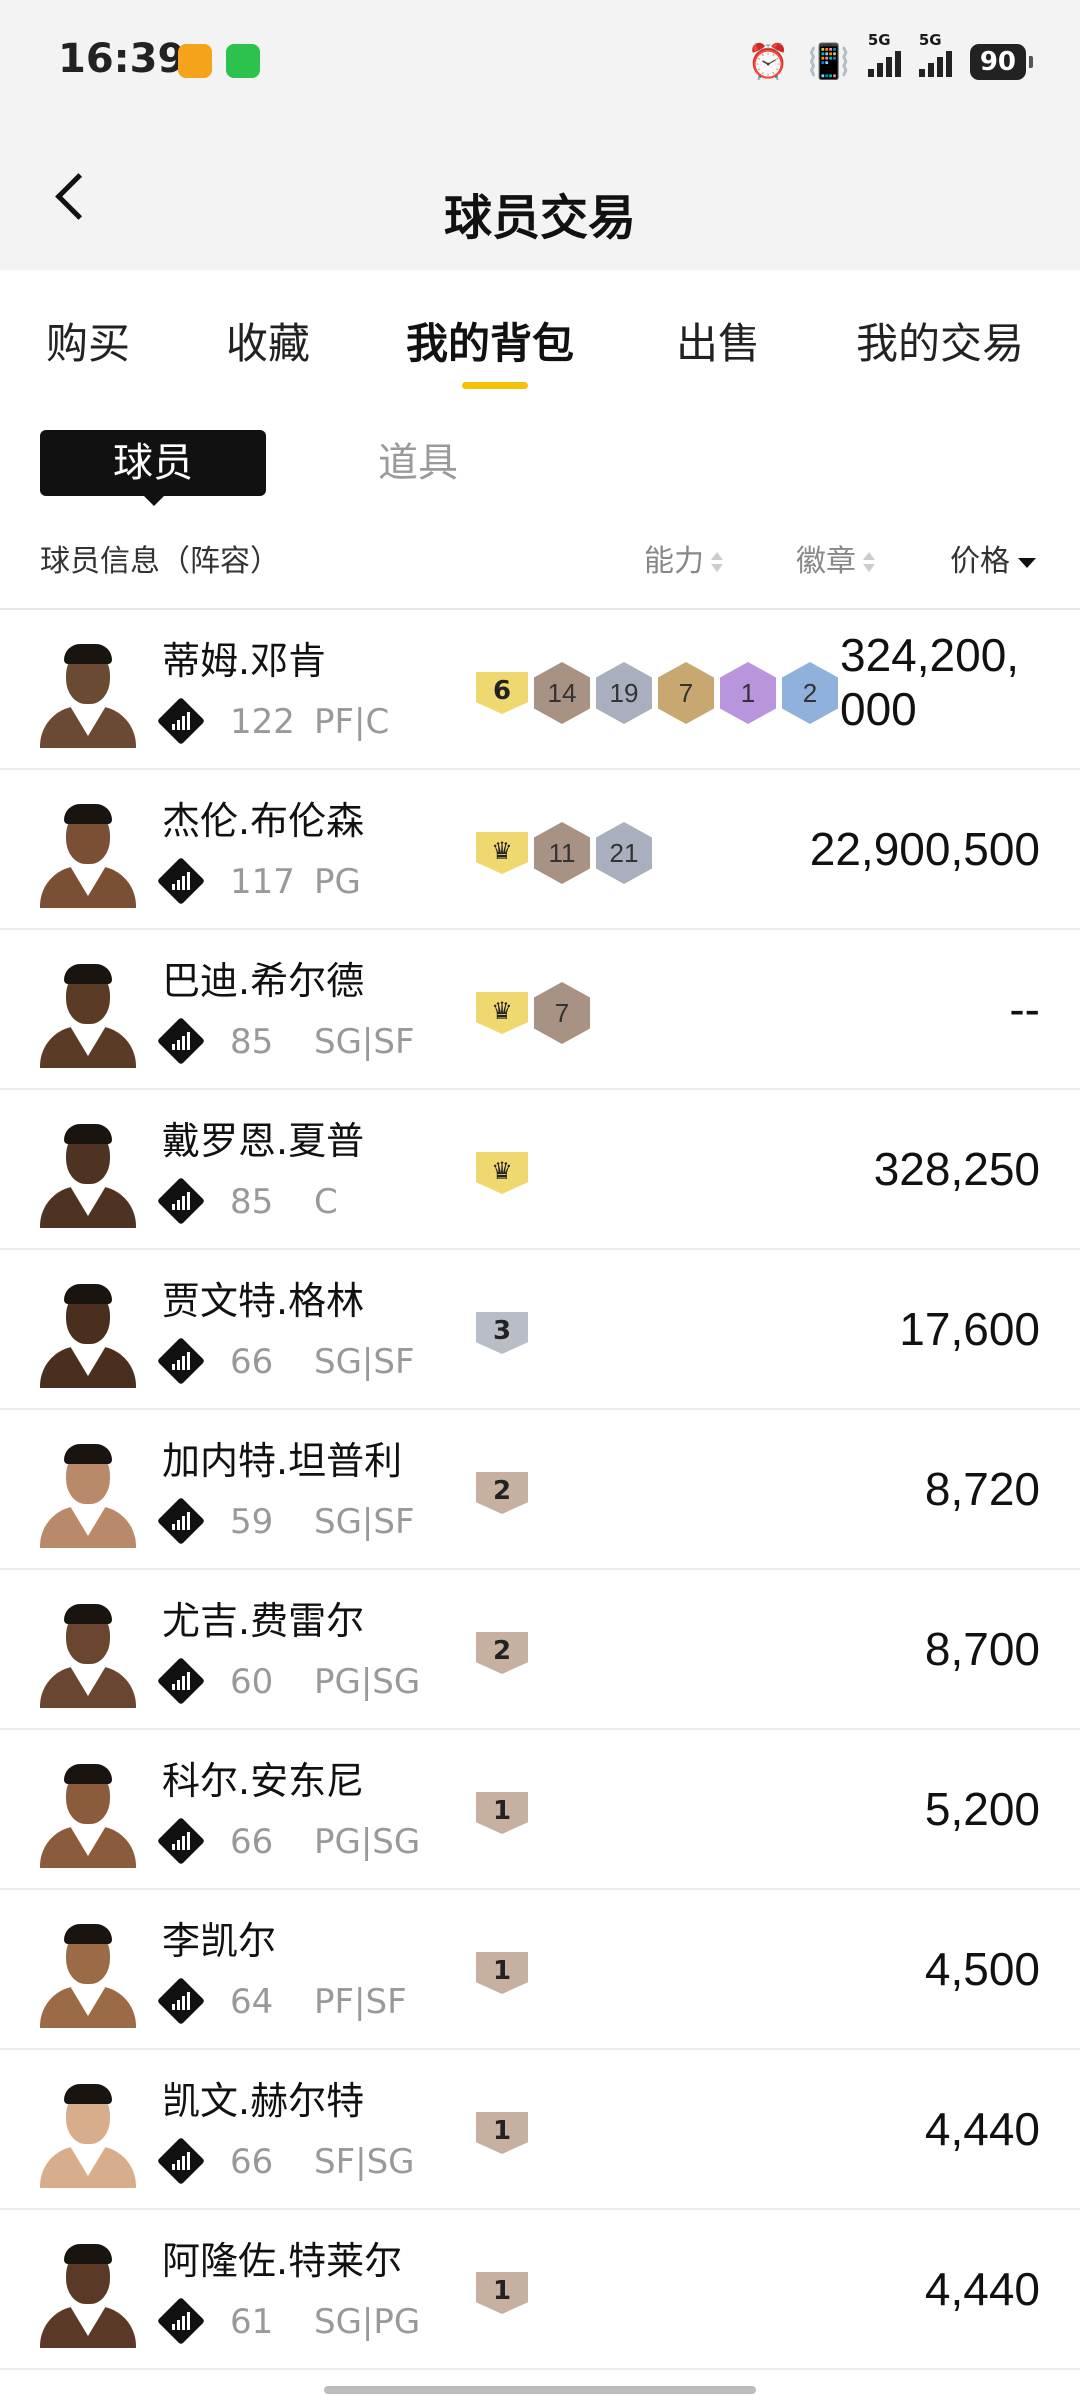  What do you see at coordinates (624, 693) in the screenshot?
I see `skill-badge: 19` at bounding box center [624, 693].